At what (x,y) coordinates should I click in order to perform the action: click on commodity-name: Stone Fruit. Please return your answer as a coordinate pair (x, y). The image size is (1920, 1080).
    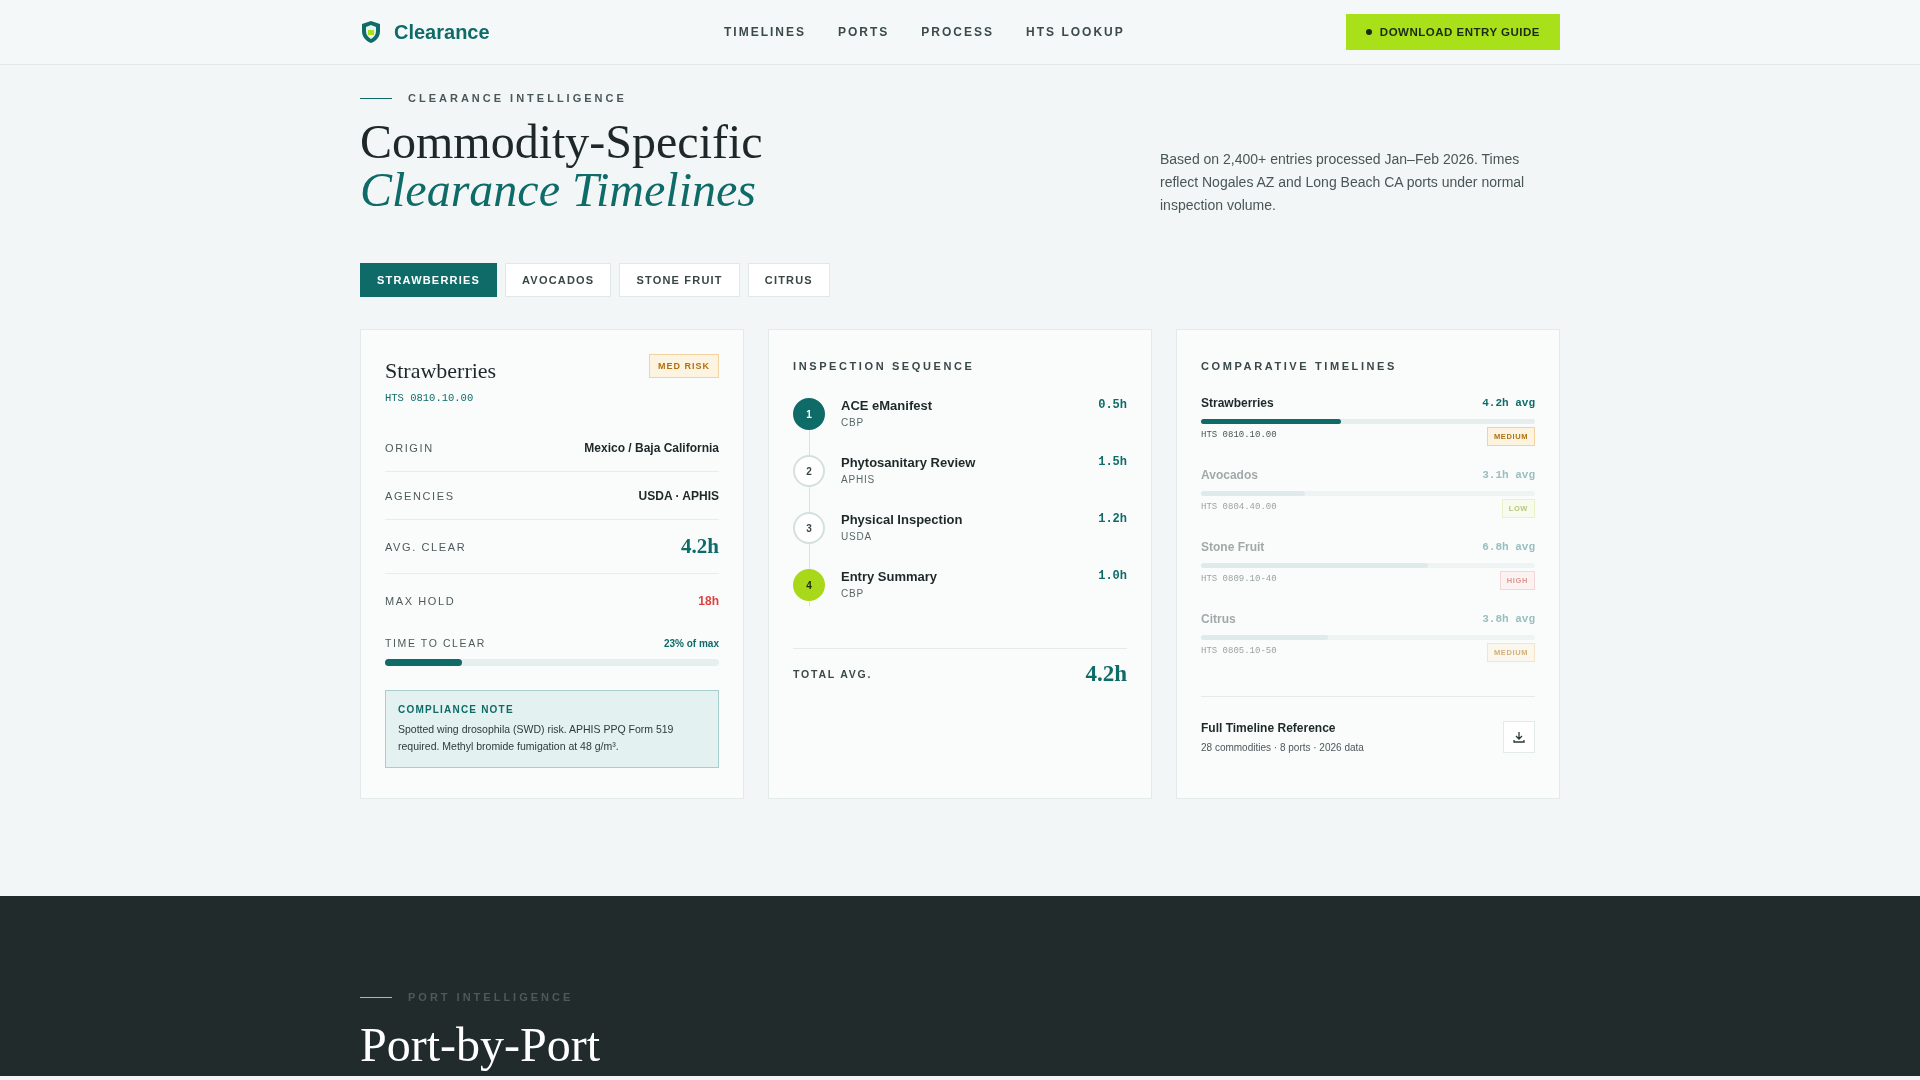
    Looking at the image, I should click on (1233, 547).